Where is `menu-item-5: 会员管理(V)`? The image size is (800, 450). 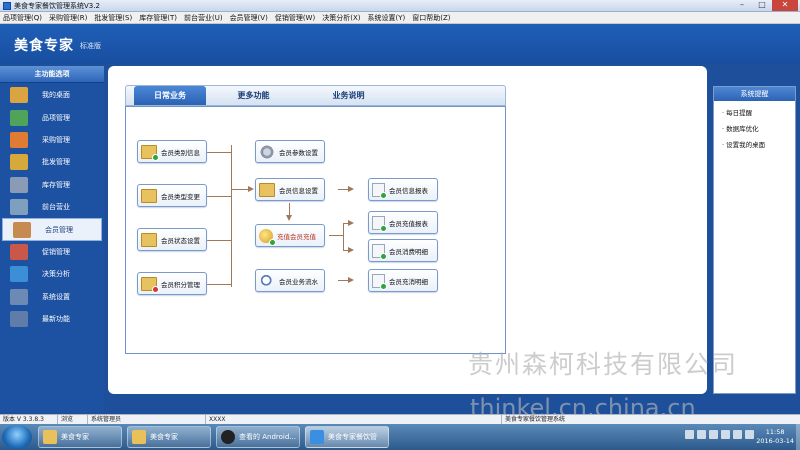
menu-item-5: 会员管理(V) is located at coordinates (249, 18).